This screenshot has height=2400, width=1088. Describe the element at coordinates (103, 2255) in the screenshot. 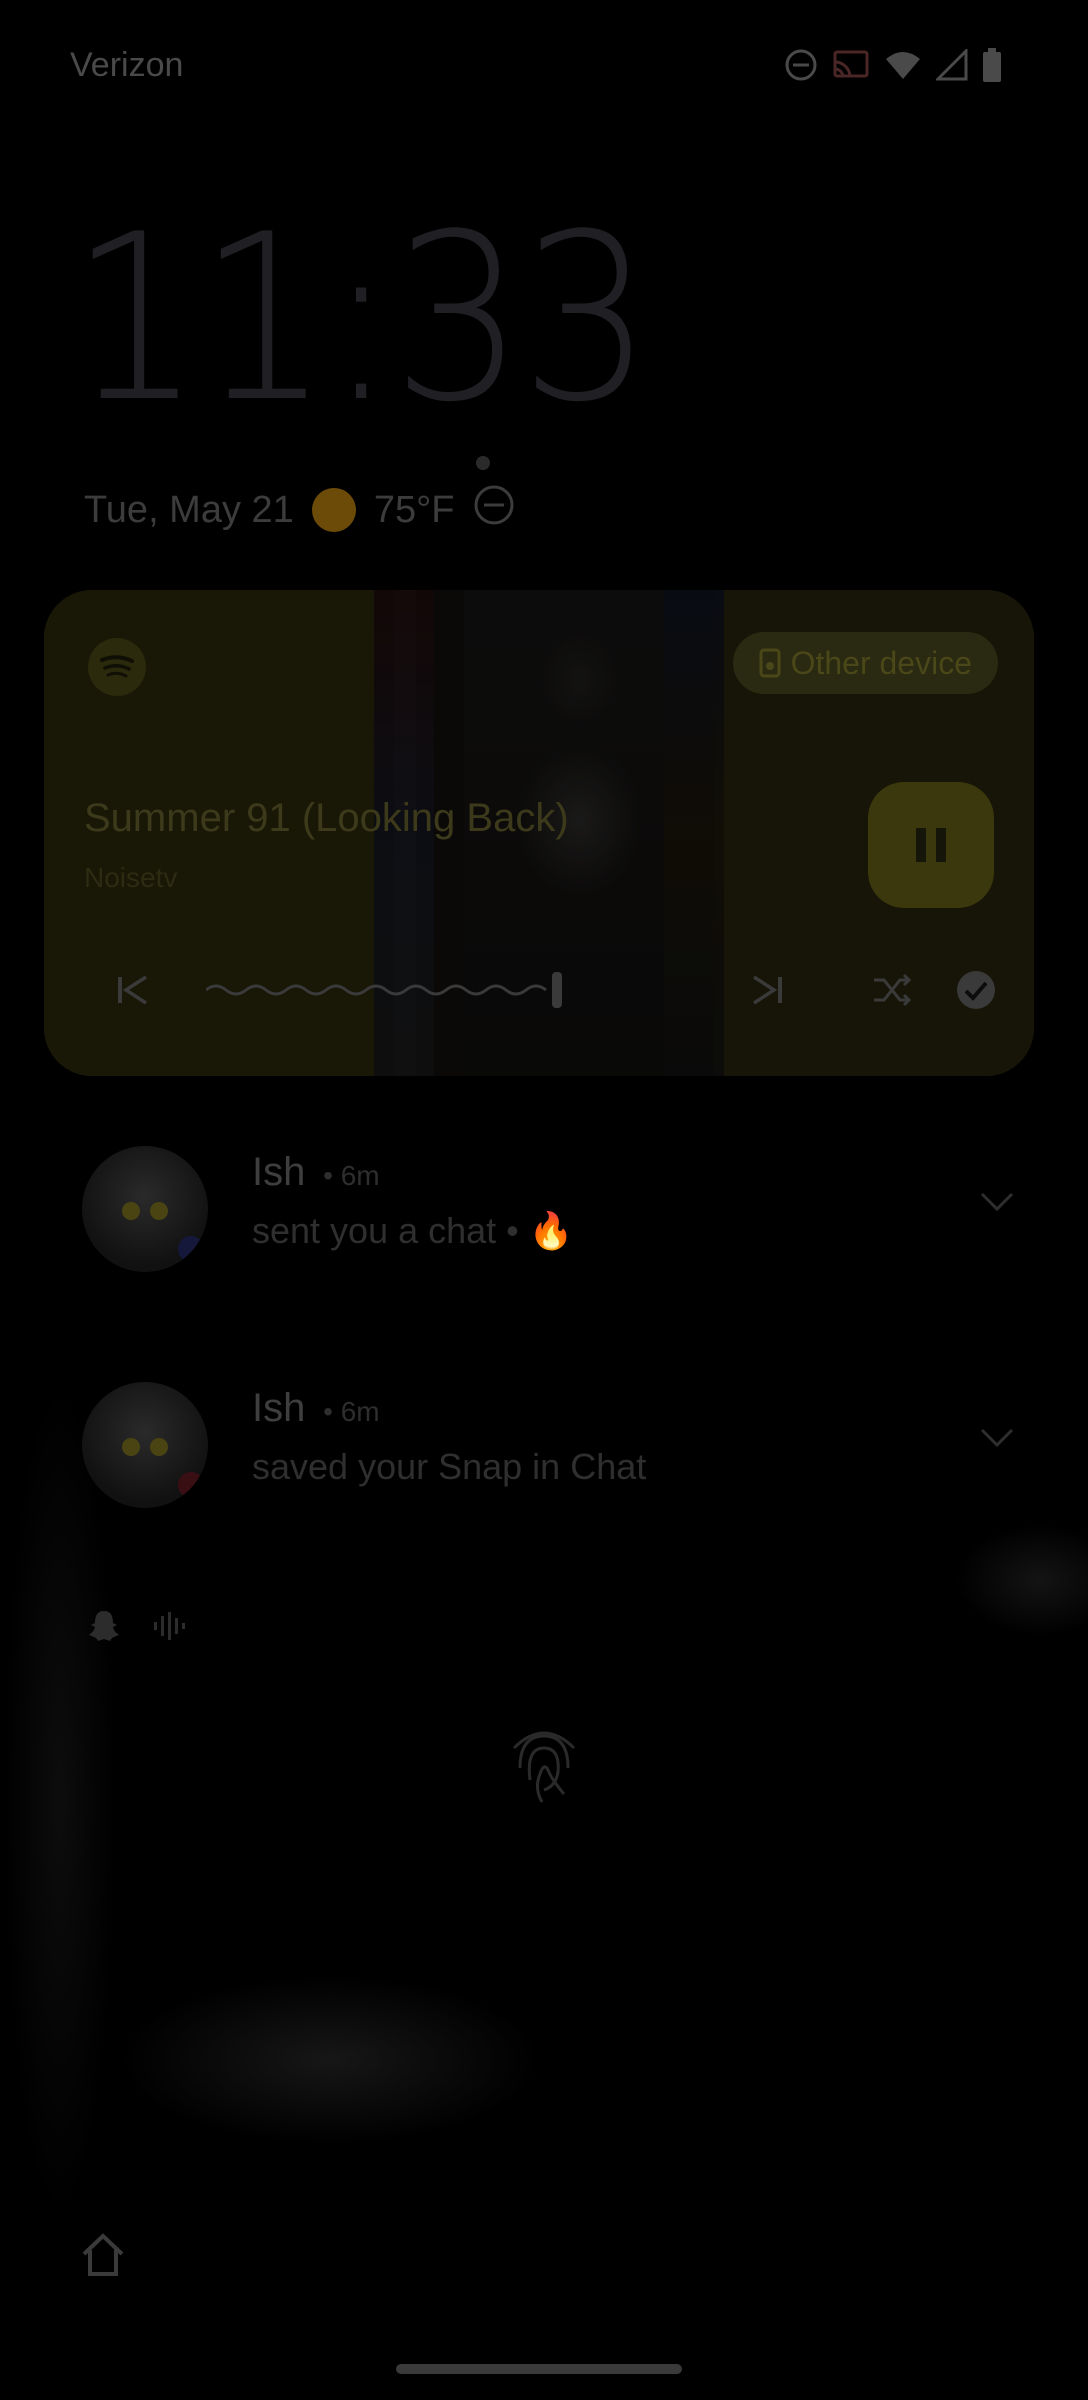

I see `home-icon` at that location.